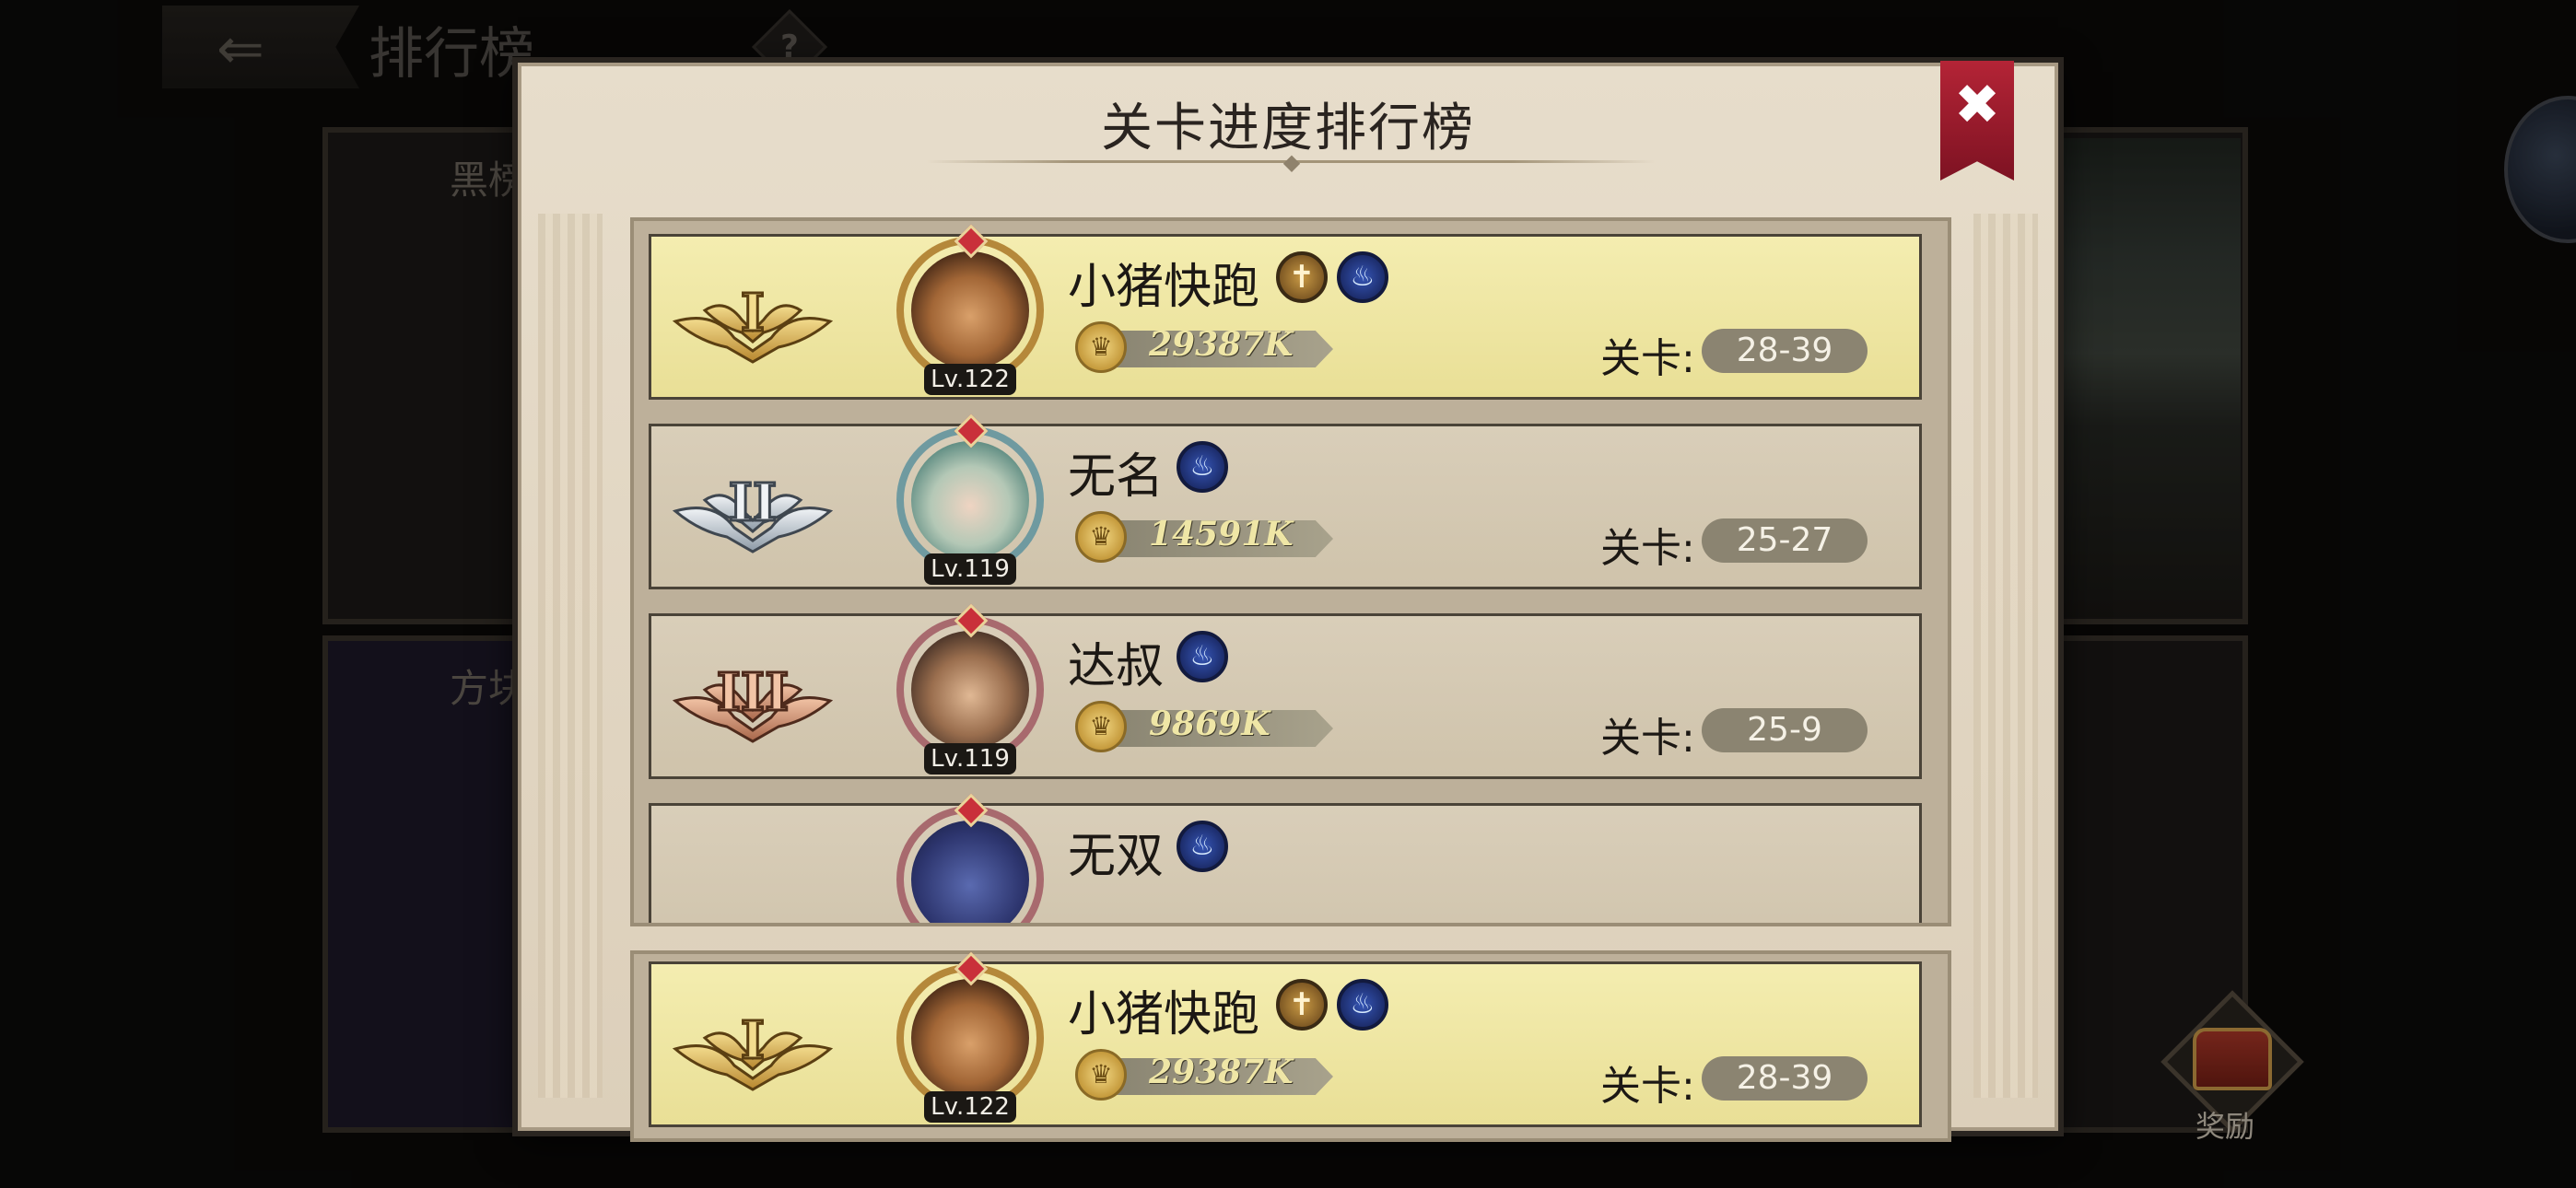  Describe the element at coordinates (1785, 730) in the screenshot. I see `stage-value: 25-9` at that location.